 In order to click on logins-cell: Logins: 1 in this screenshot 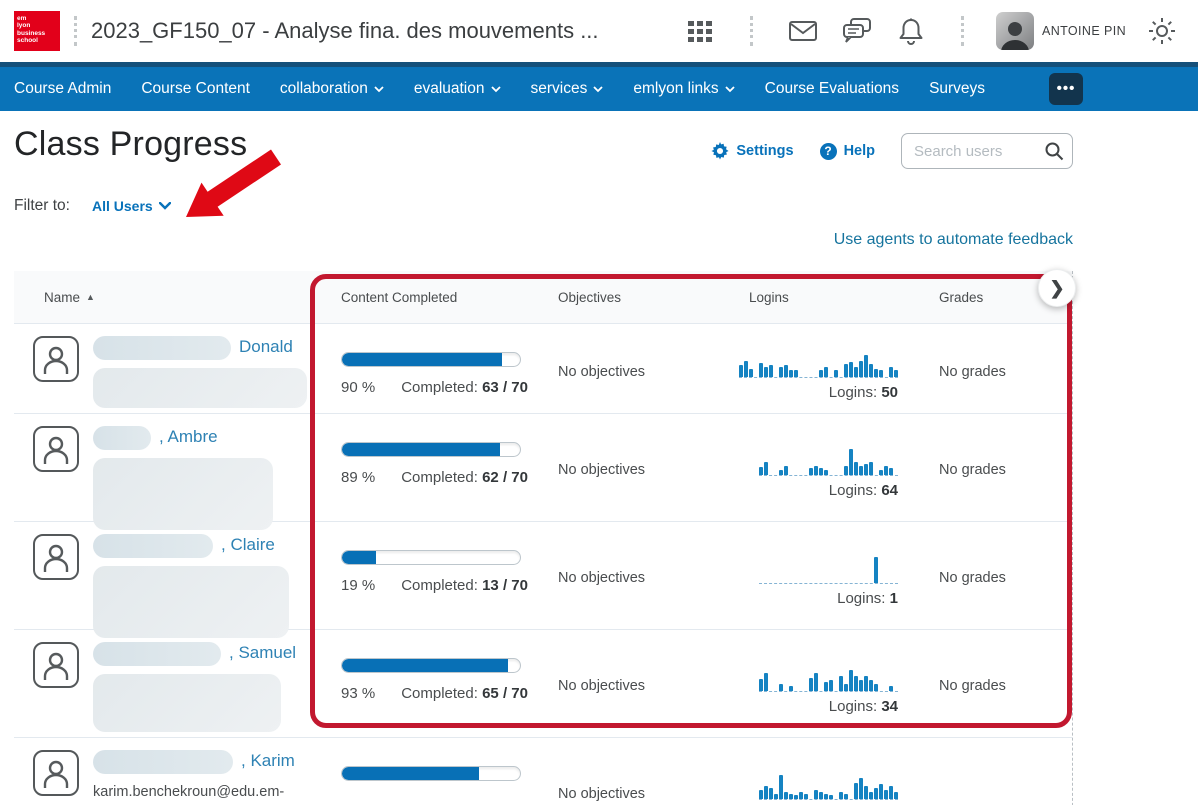, I will do `click(830, 580)`.